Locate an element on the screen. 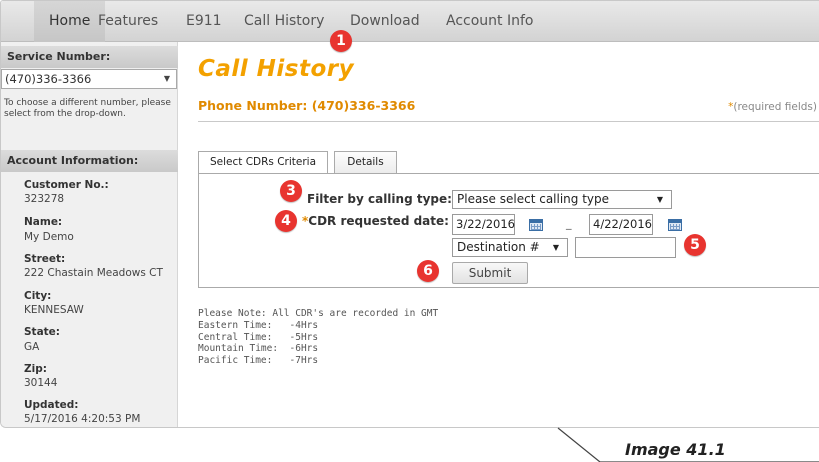 This screenshot has height=462, width=819. image-caption: Image 41.1 is located at coordinates (675, 449).